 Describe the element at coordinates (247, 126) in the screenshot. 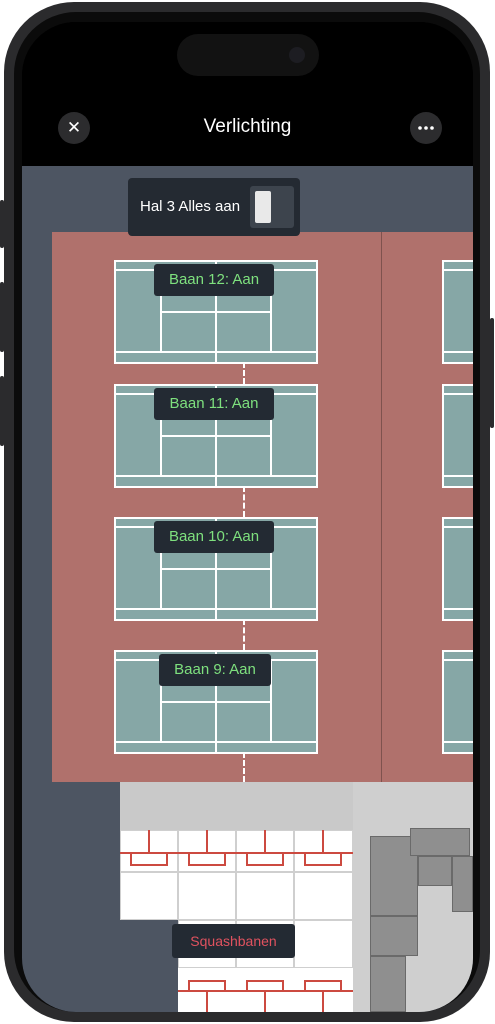

I see `page-title: Verlichting` at that location.